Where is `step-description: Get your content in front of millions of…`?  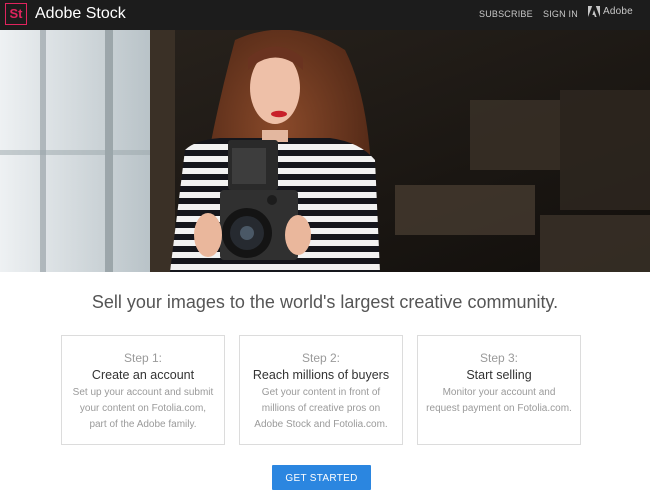 step-description: Get your content in front of millions of… is located at coordinates (321, 408).